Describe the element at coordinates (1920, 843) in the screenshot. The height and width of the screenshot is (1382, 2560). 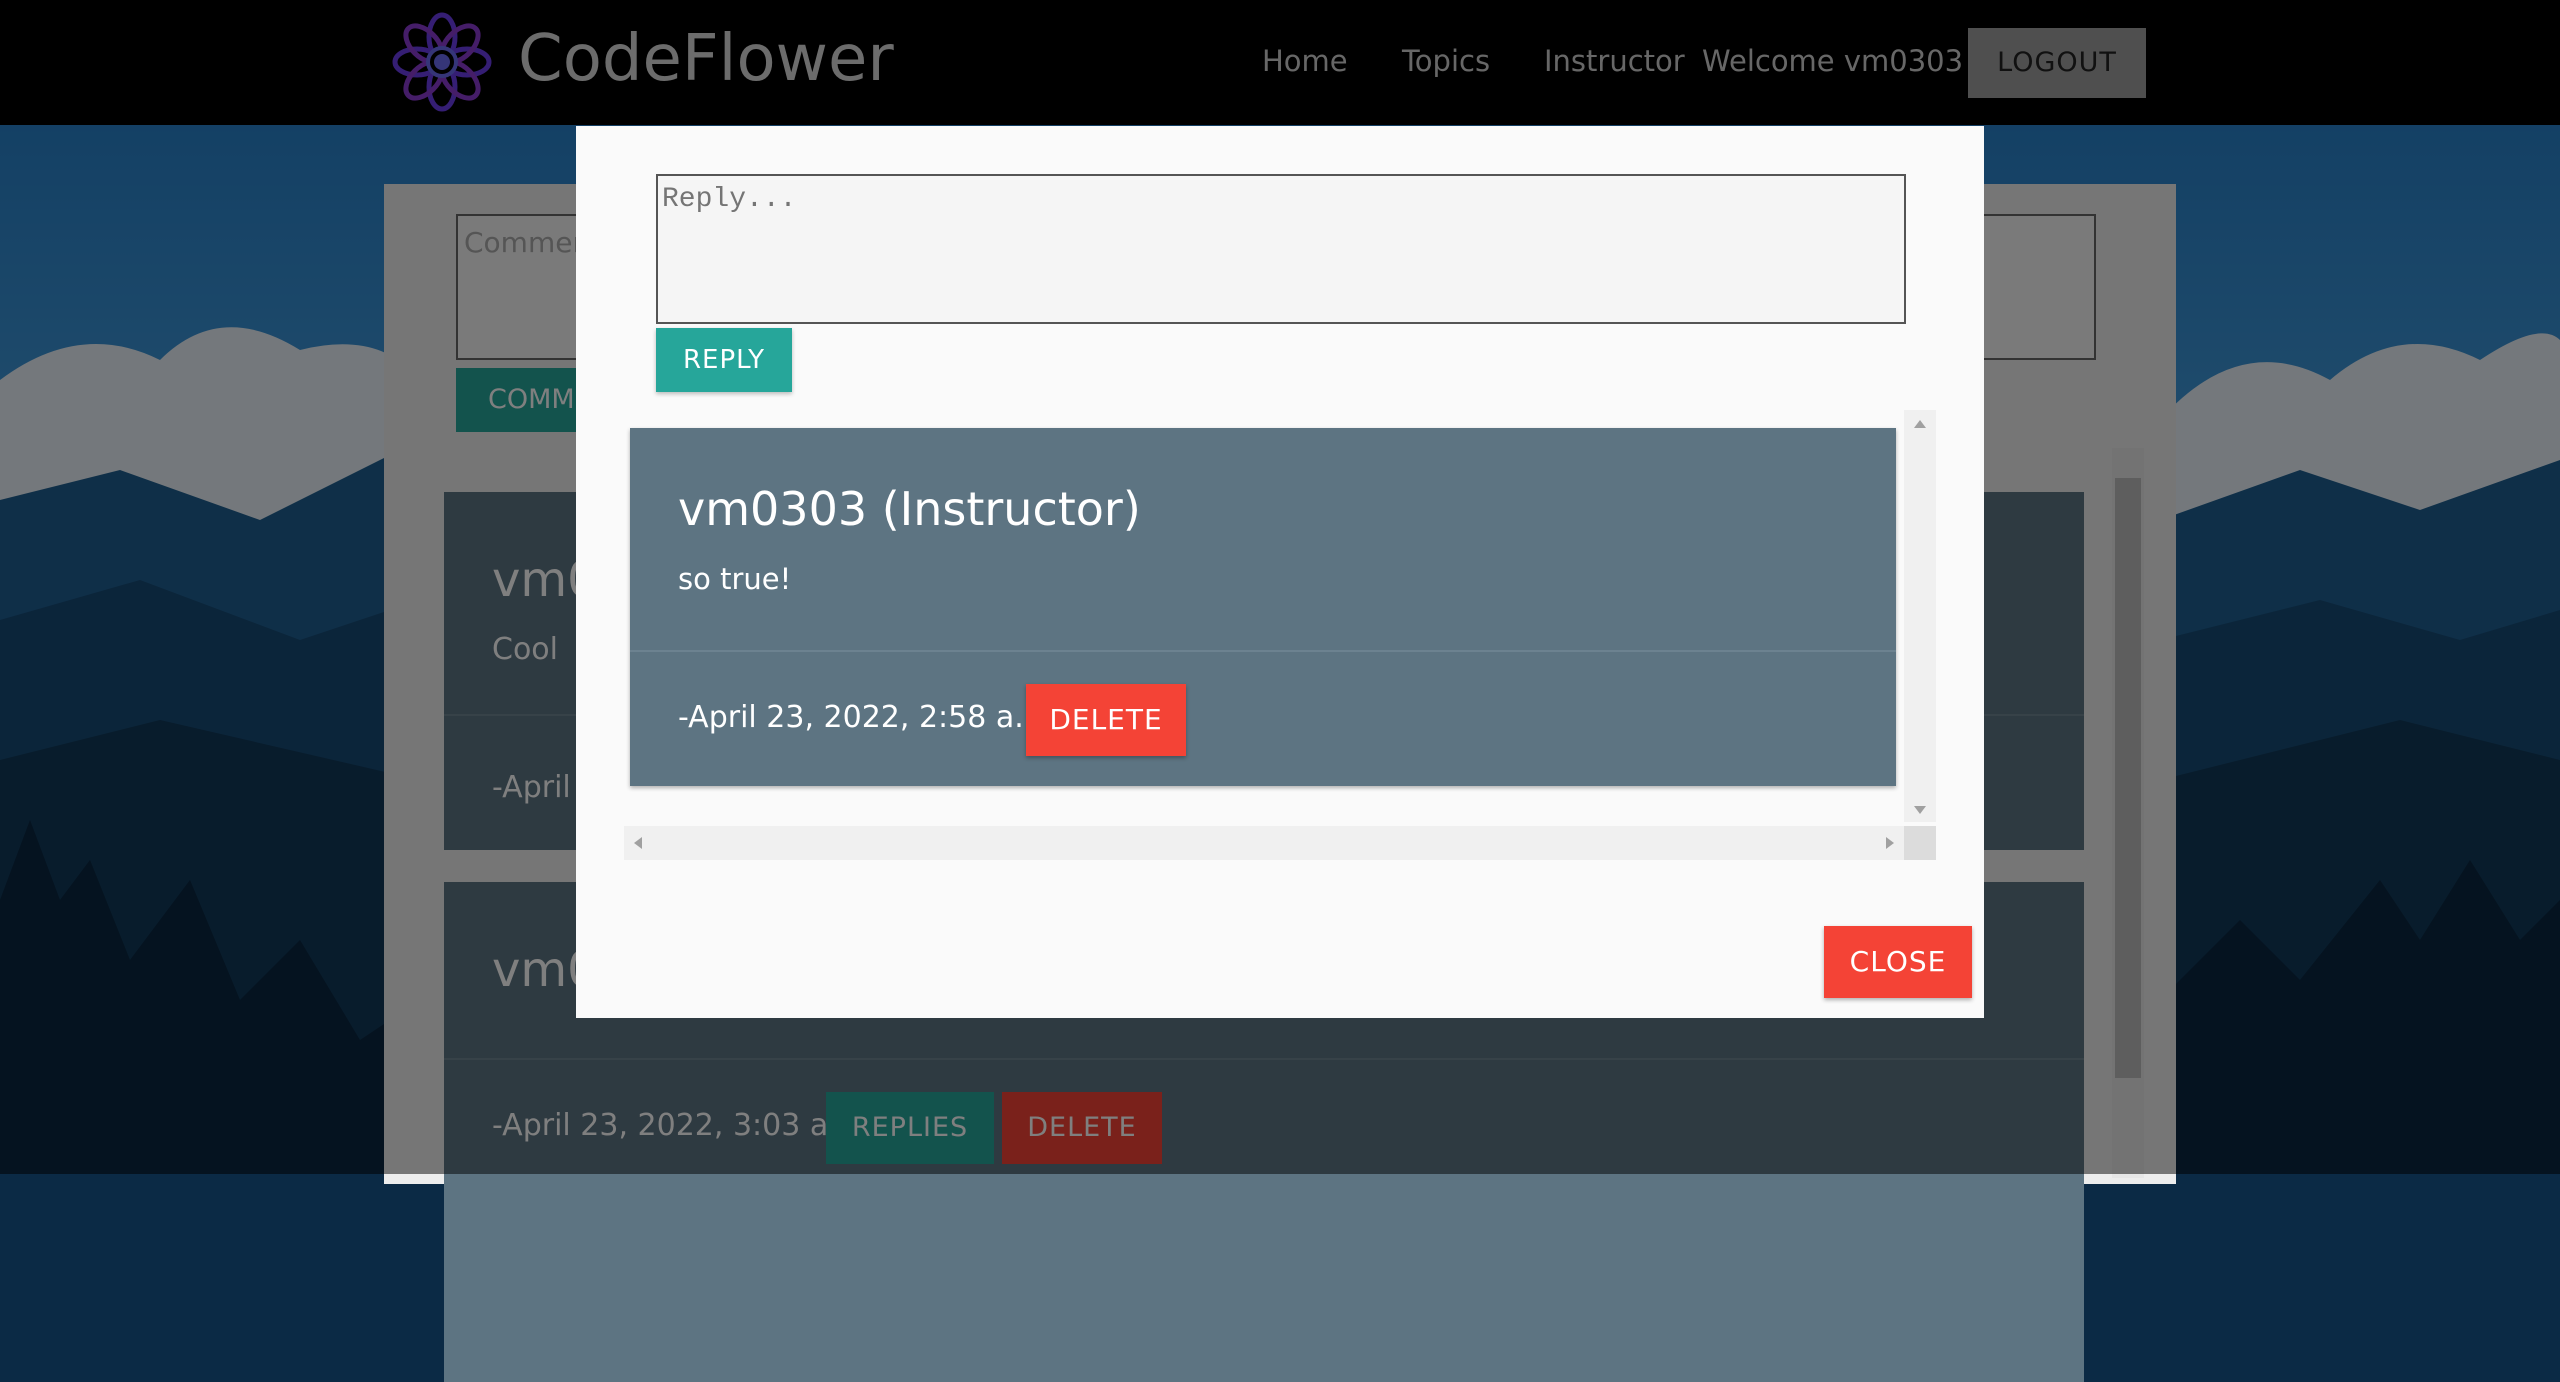
I see `scrollbar-corner` at that location.